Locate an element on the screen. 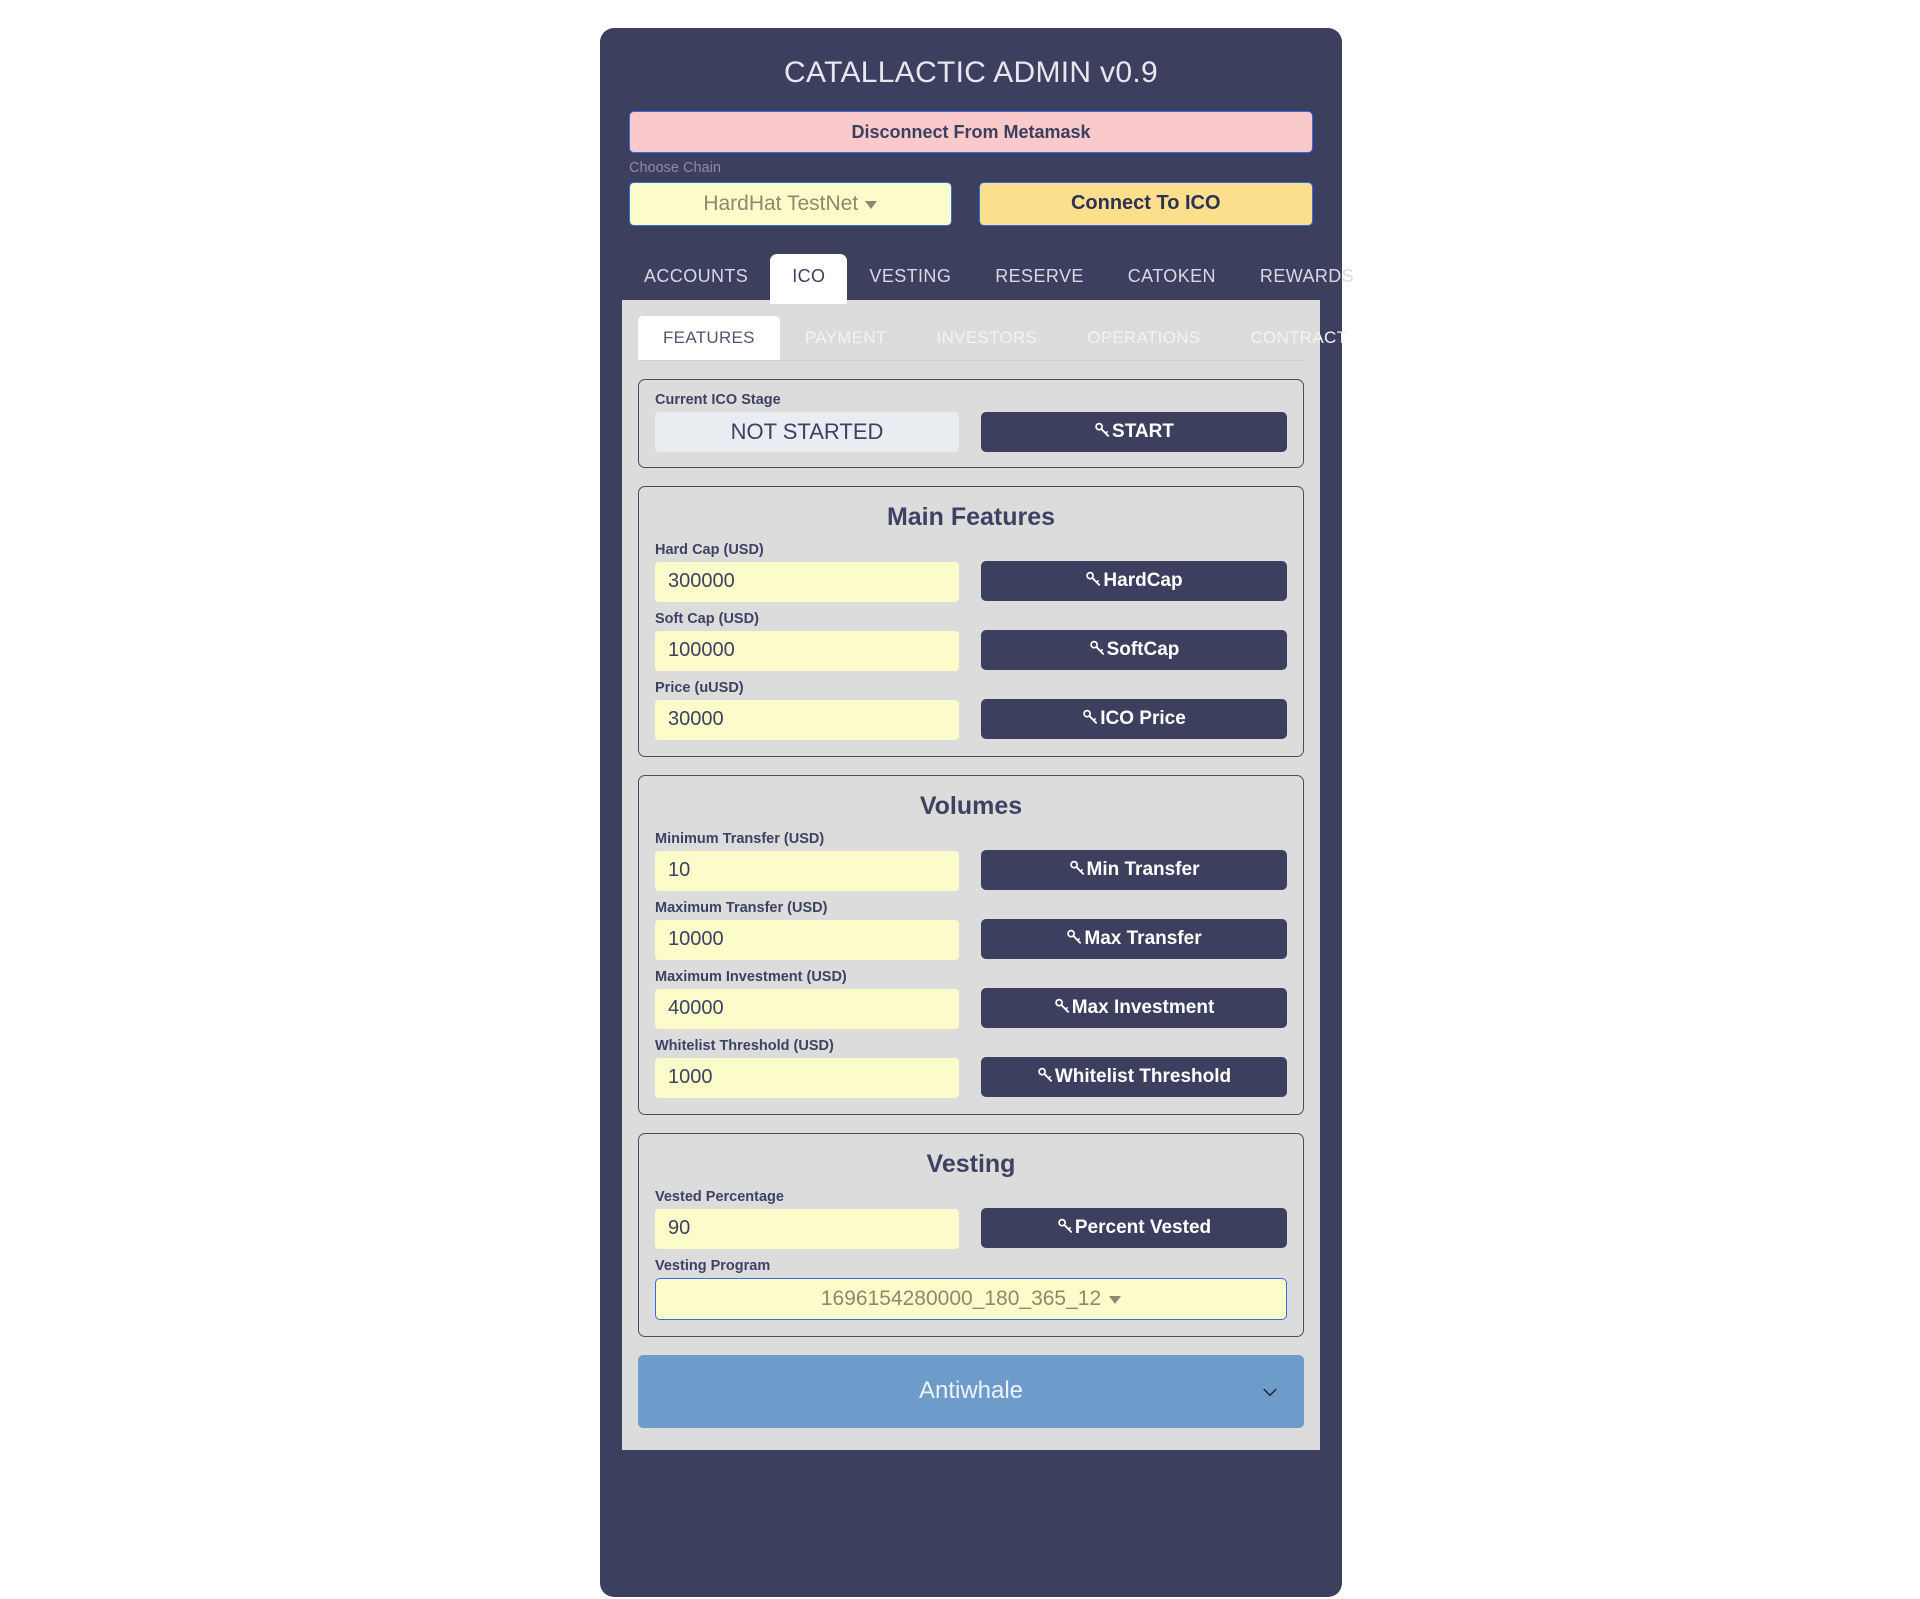 This screenshot has height=1599, width=1920. chain-select: HardHat TestNet is located at coordinates (790, 203).